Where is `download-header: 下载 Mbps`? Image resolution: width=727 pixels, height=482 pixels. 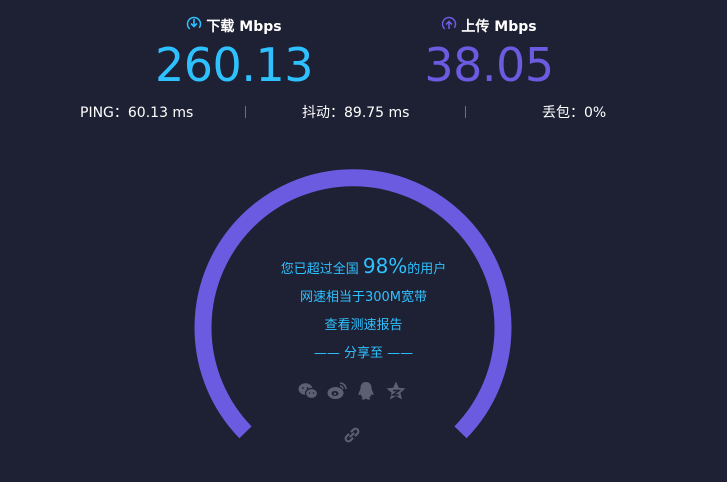
download-header: 下载 Mbps is located at coordinates (234, 26).